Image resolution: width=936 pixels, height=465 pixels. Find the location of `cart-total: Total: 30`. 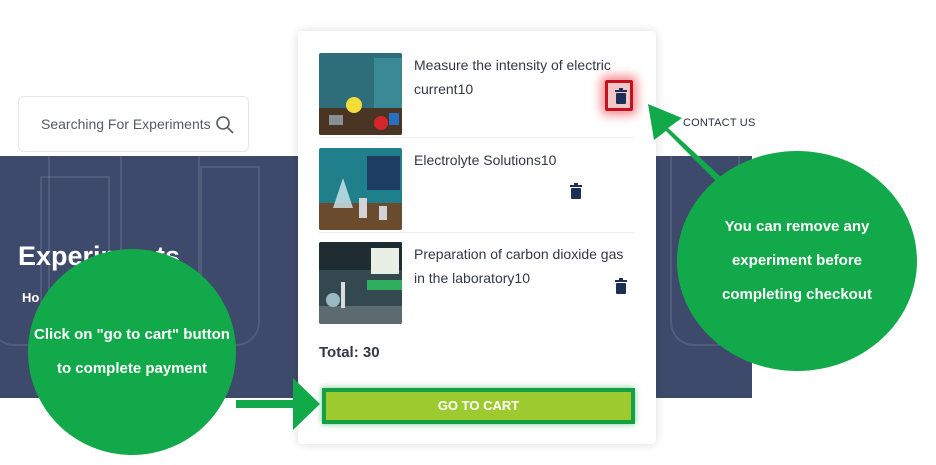

cart-total: Total: 30 is located at coordinates (349, 352).